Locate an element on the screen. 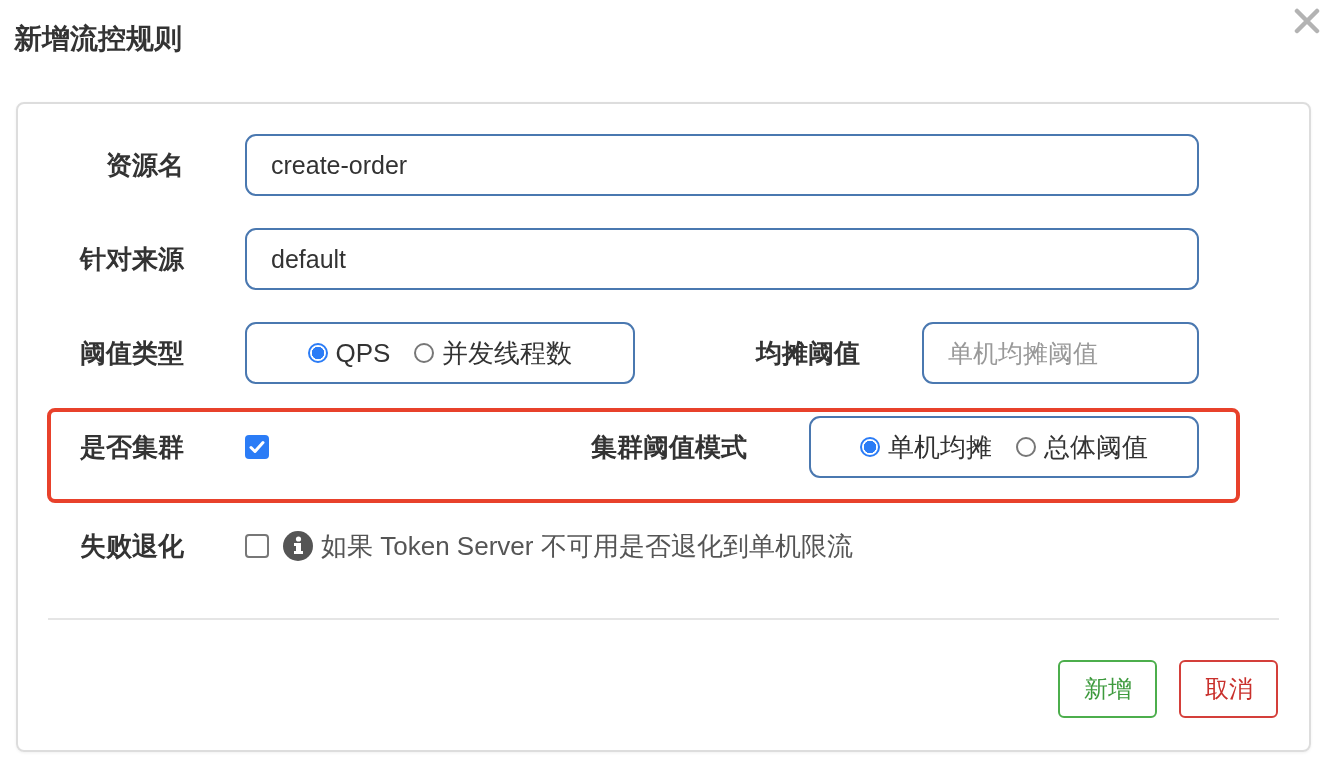 The image size is (1326, 766). threshold-input: 单机均摊阈值 is located at coordinates (1060, 353).